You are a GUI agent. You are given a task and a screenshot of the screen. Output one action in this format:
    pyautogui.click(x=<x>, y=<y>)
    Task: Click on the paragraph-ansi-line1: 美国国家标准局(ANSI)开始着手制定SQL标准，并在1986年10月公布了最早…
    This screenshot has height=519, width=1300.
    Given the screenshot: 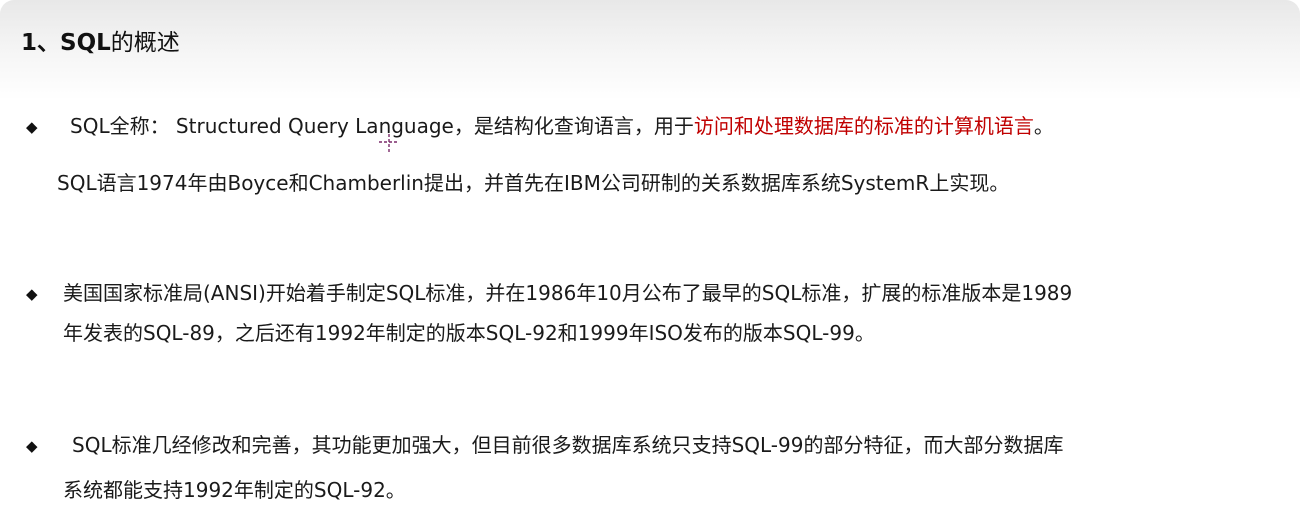 What is the action you would take?
    pyautogui.click(x=568, y=293)
    